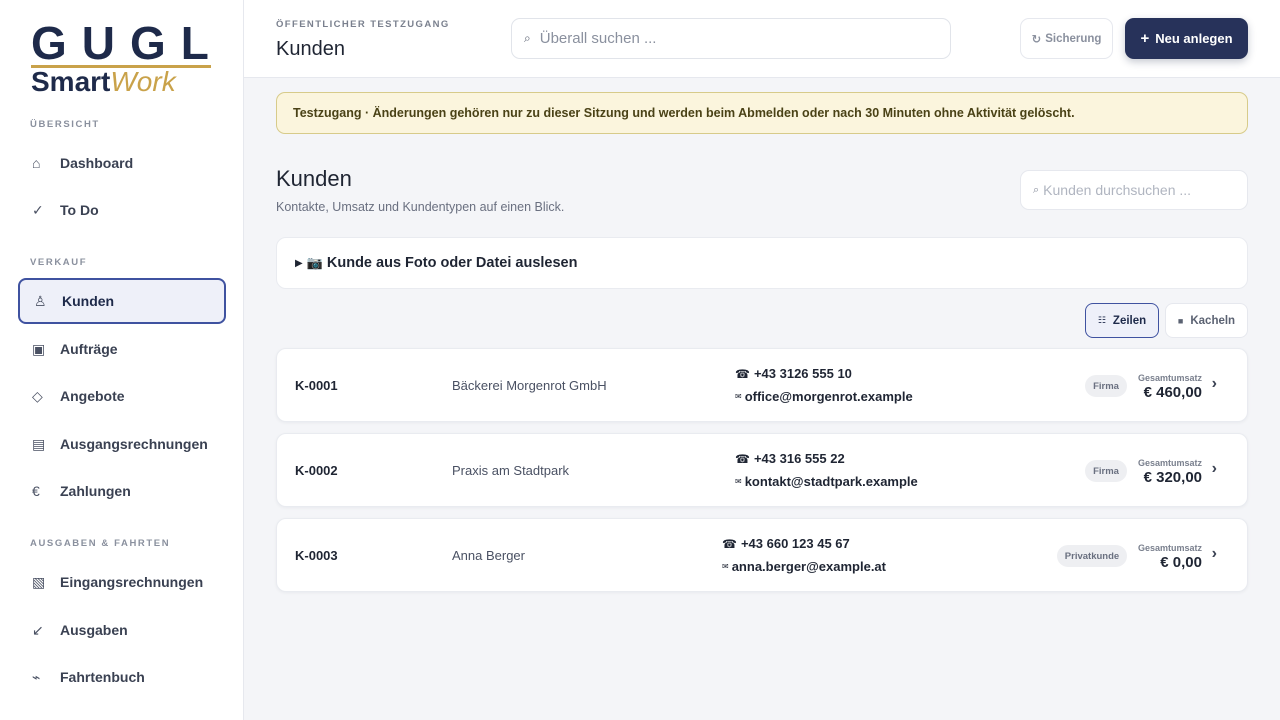 This screenshot has height=720, width=1280. Describe the element at coordinates (39, 581) in the screenshot. I see `incoming-invoice-icon: ▧` at that location.